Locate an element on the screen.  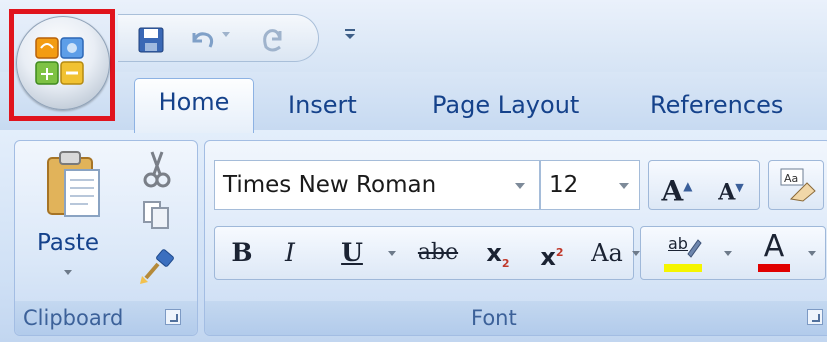
copy-icon is located at coordinates (157, 215).